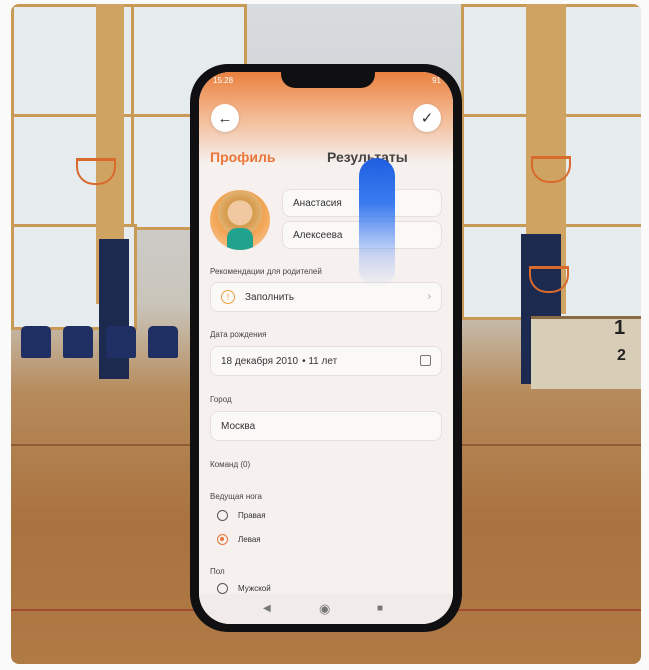 The width and height of the screenshot is (649, 670). Describe the element at coordinates (326, 426) in the screenshot. I see `city-field: Москва` at that location.